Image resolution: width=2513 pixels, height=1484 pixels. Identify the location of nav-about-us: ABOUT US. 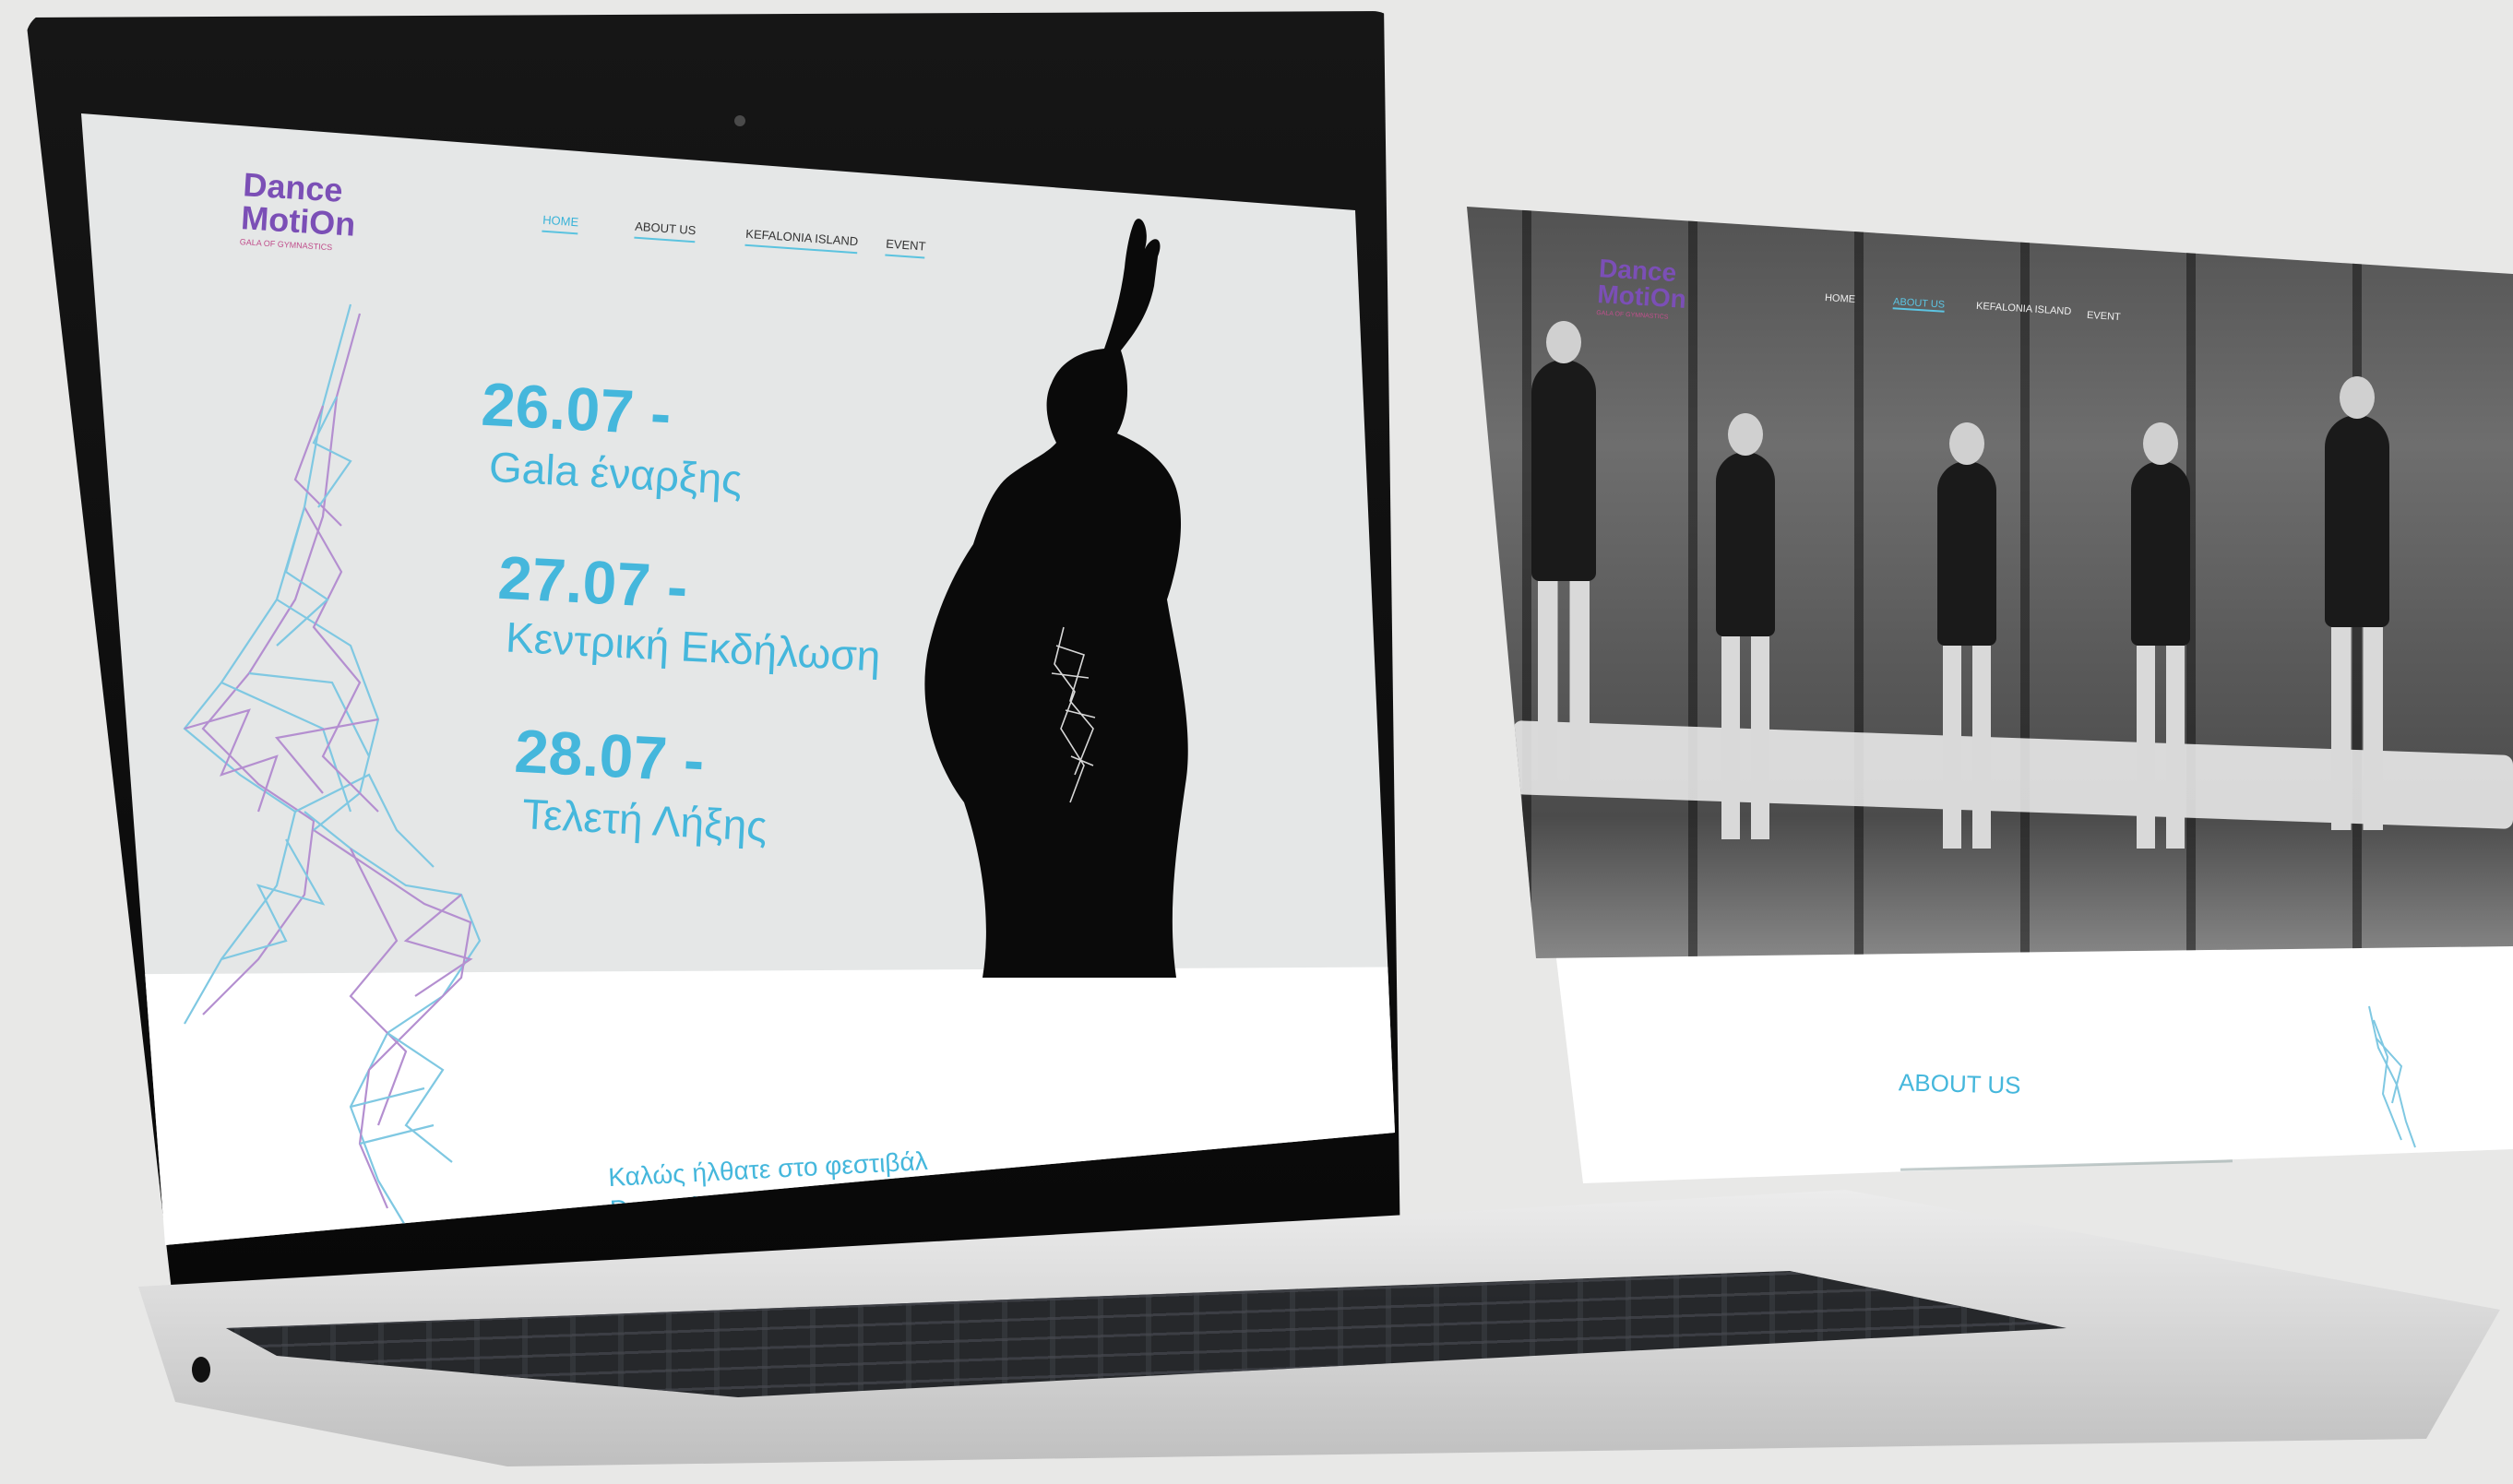
(665, 231).